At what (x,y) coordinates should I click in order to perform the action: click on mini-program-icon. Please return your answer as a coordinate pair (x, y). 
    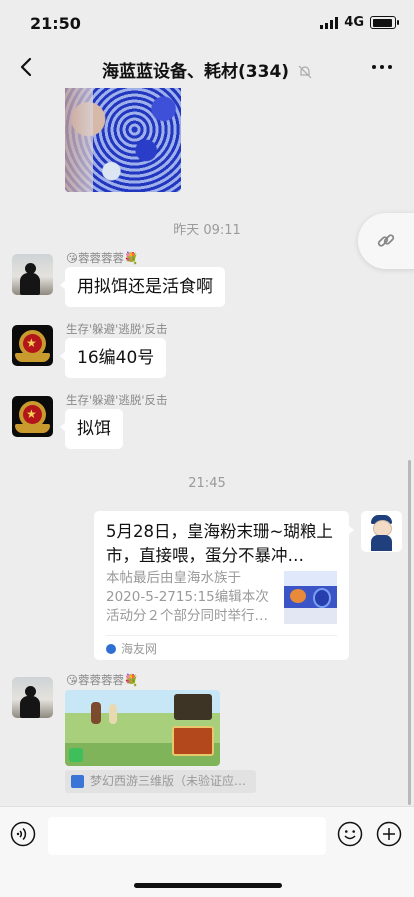
    Looking at the image, I should click on (77, 781).